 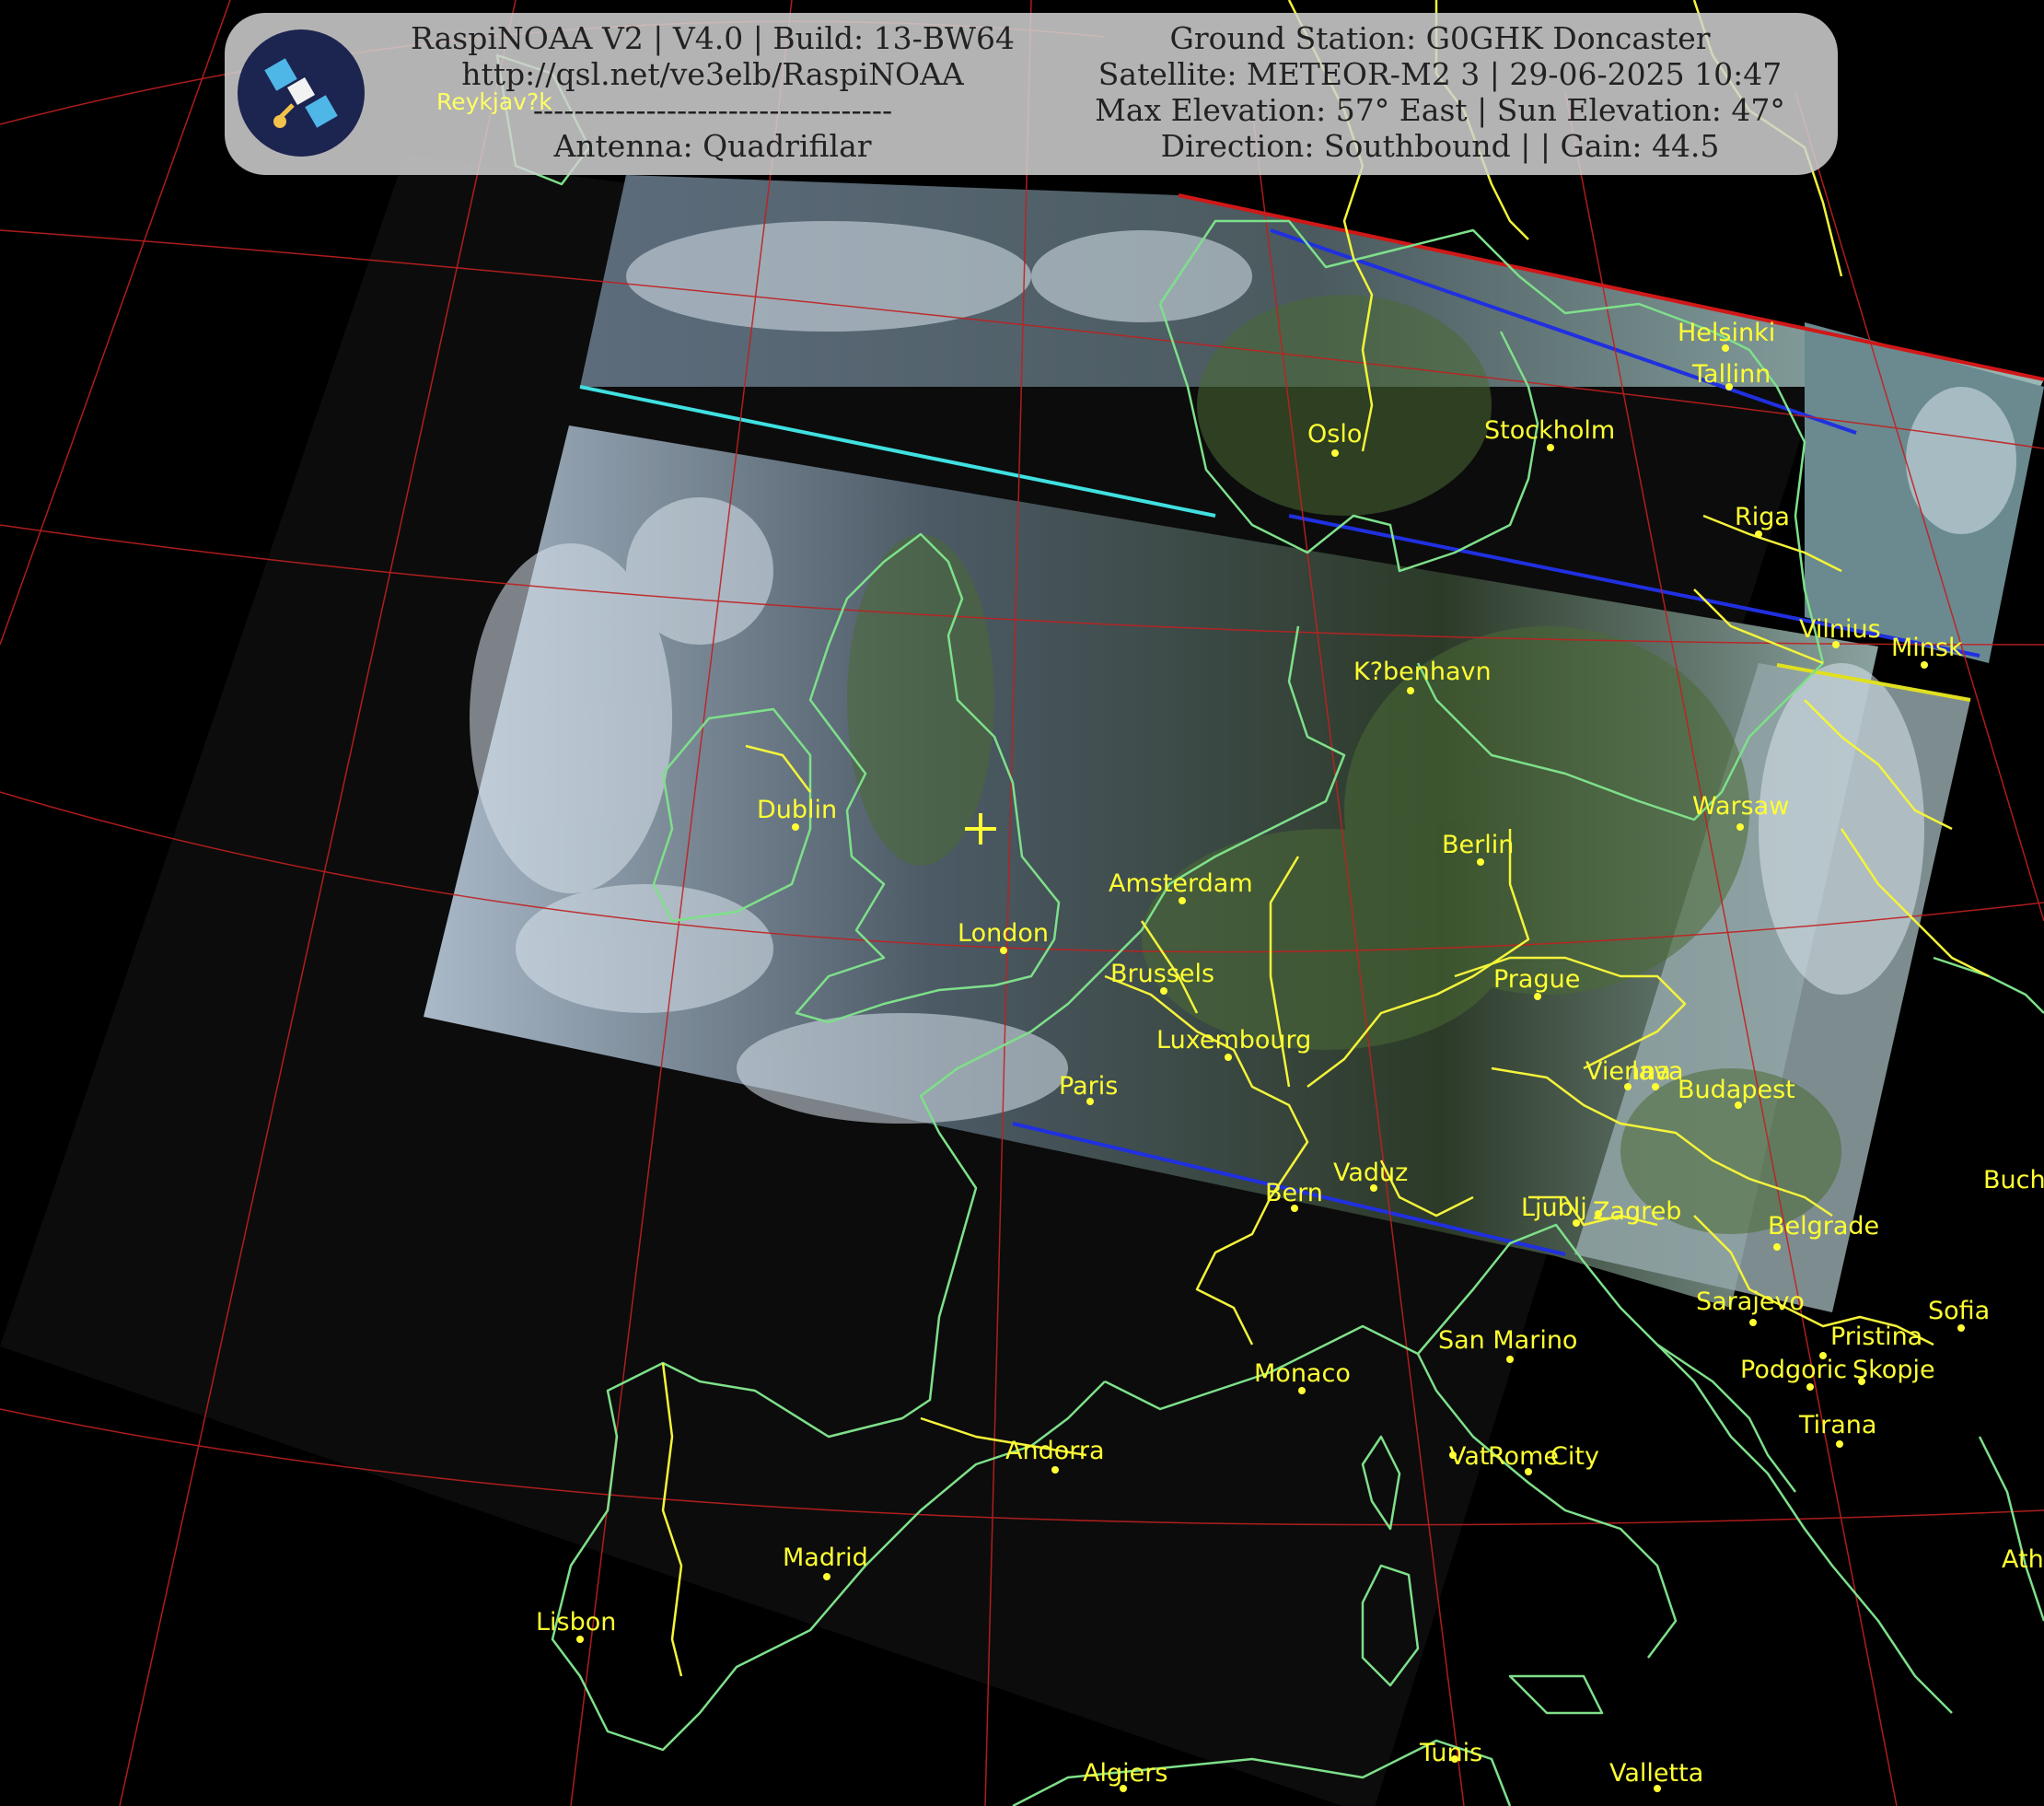 I want to click on city-label-minsk: Minsk, so click(x=1927, y=648).